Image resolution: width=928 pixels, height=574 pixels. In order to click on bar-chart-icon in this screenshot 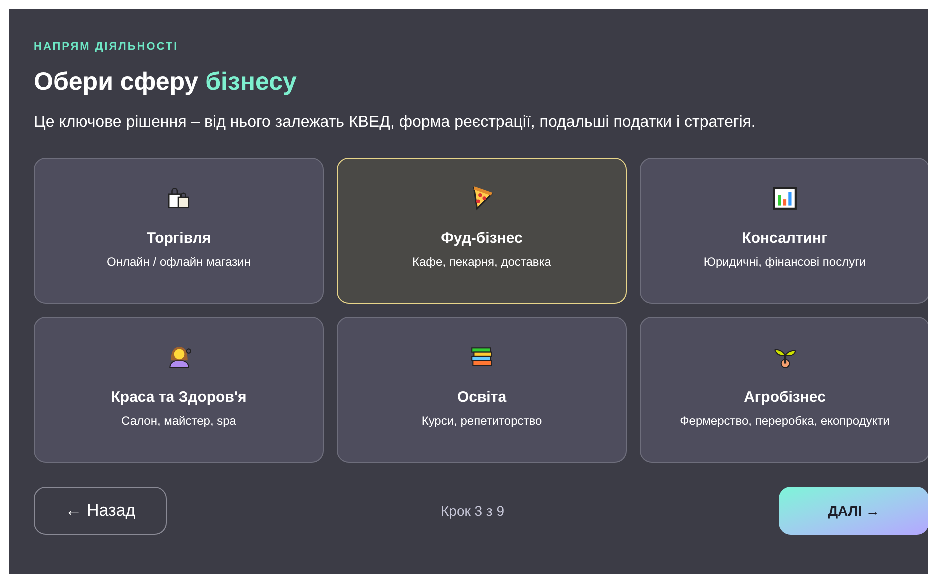, I will do `click(785, 198)`.